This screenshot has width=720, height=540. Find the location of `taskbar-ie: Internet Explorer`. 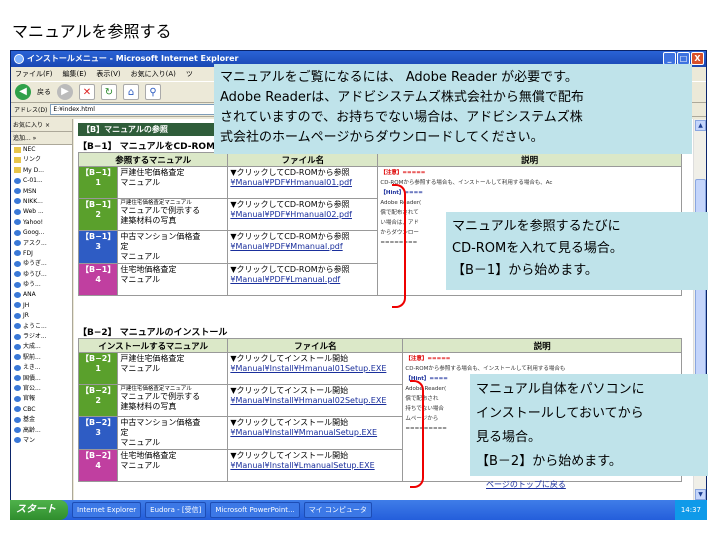

taskbar-ie: Internet Explorer is located at coordinates (107, 510).